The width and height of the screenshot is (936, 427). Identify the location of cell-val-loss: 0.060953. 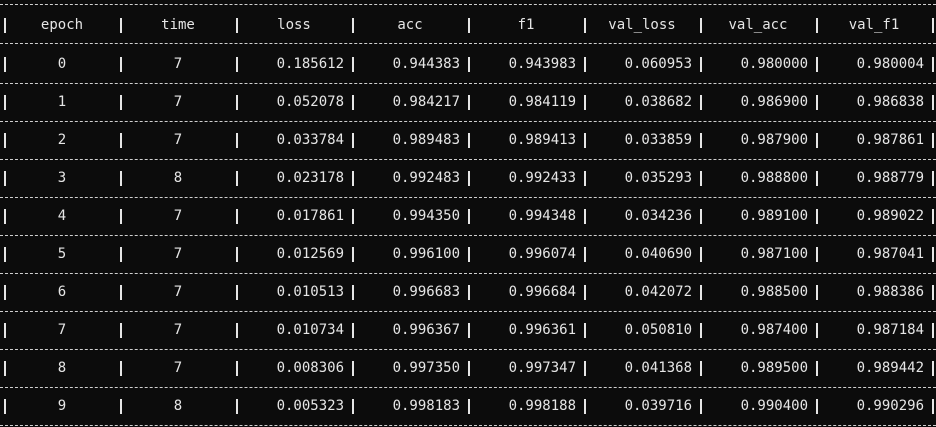
(658, 64).